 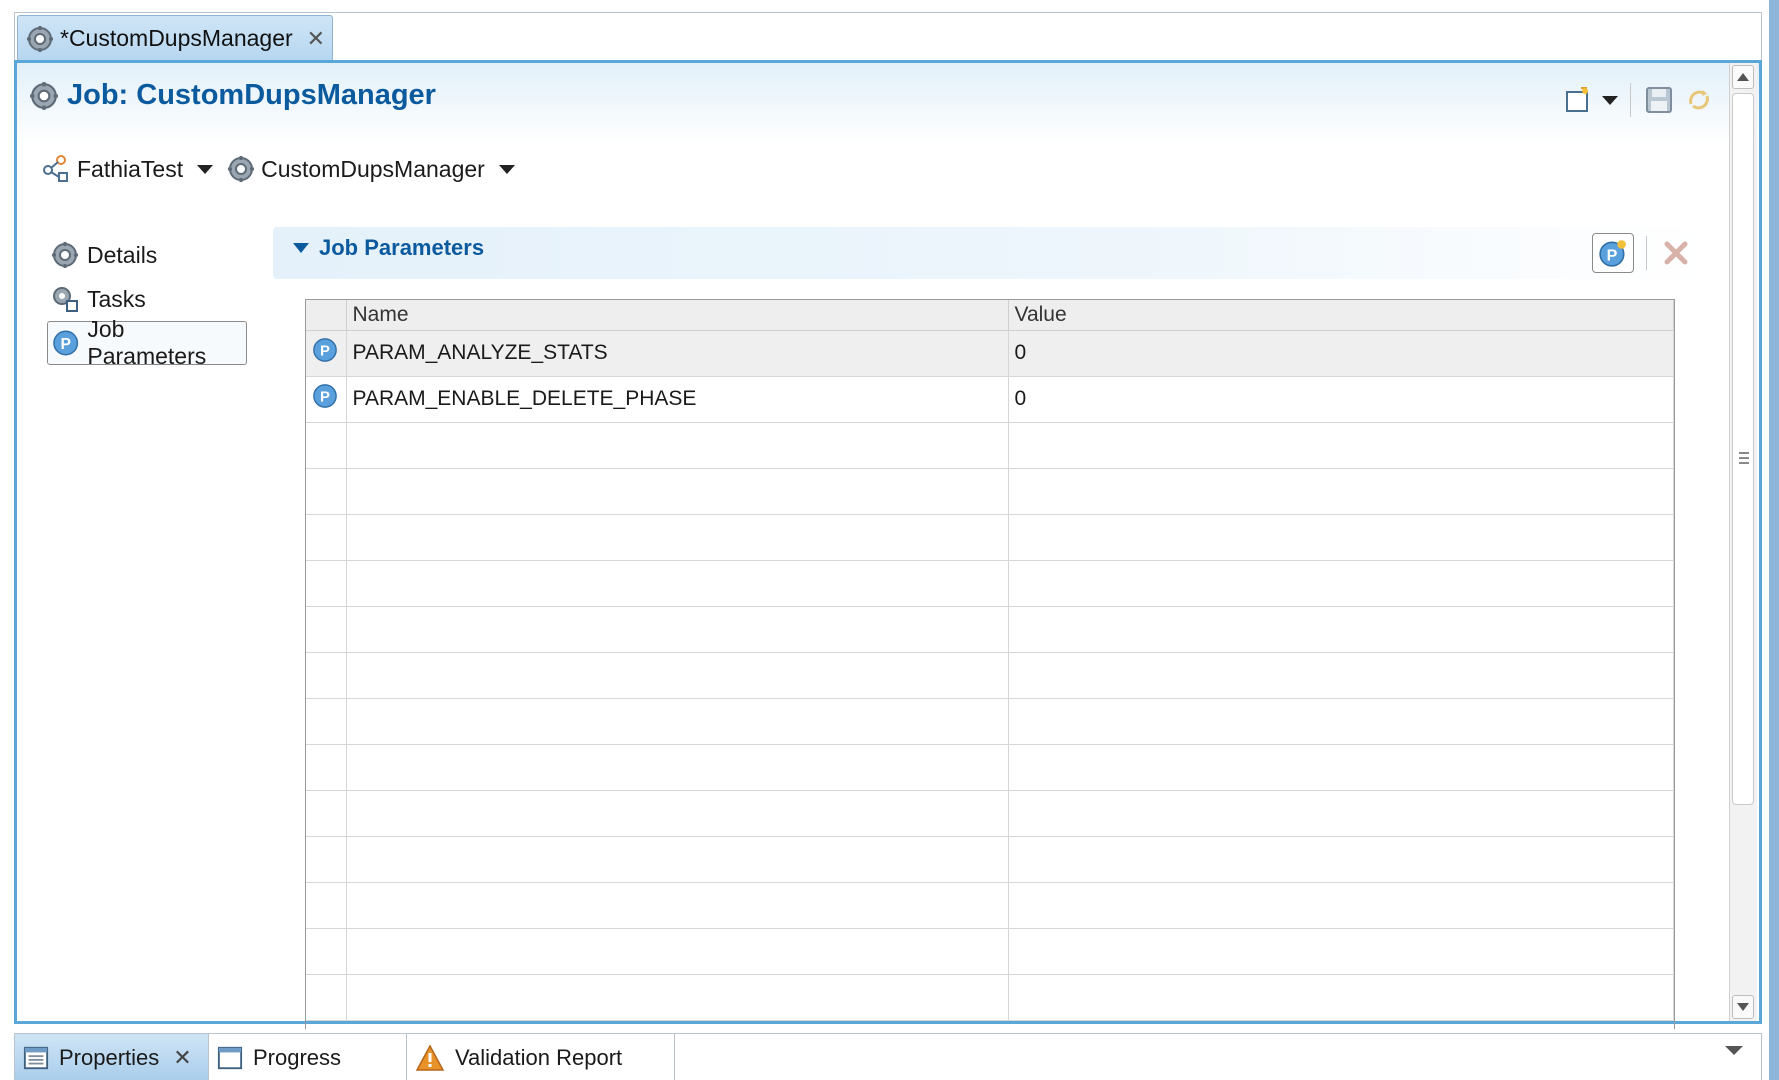 I want to click on save-button, so click(x=1659, y=100).